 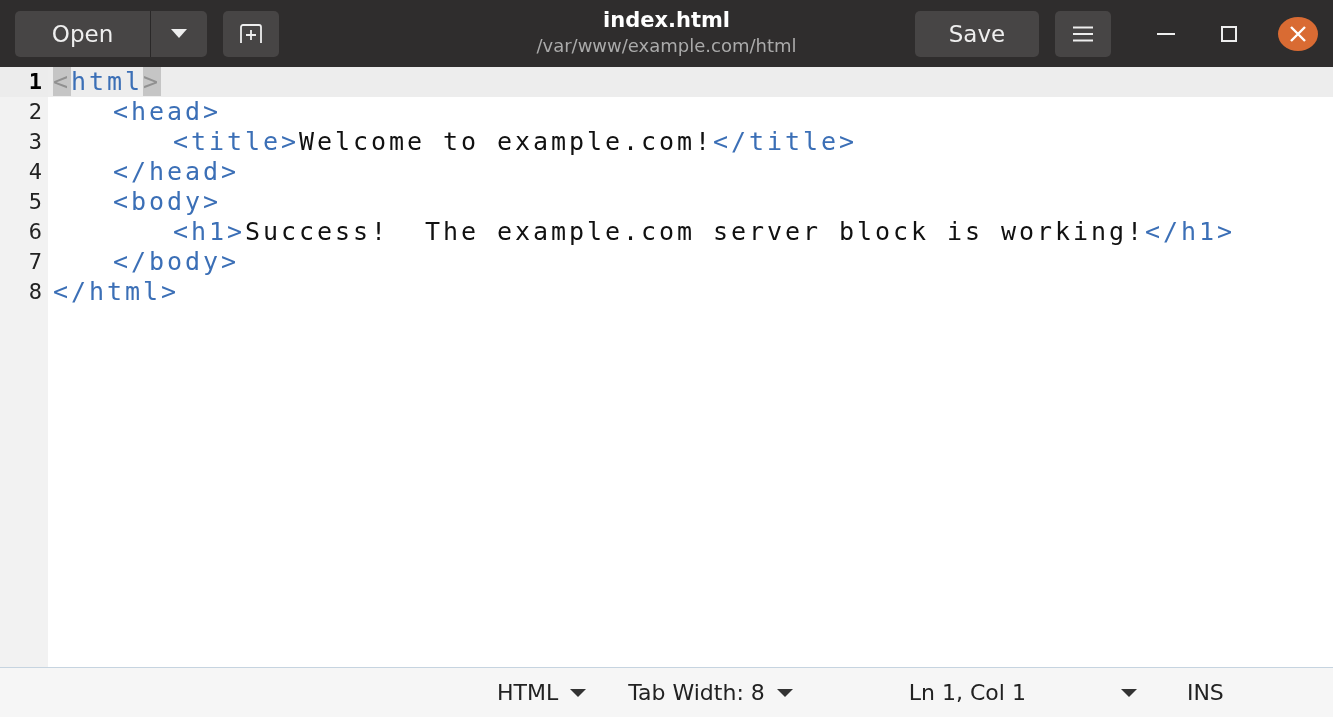 I want to click on line-number: 2, so click(x=35, y=112).